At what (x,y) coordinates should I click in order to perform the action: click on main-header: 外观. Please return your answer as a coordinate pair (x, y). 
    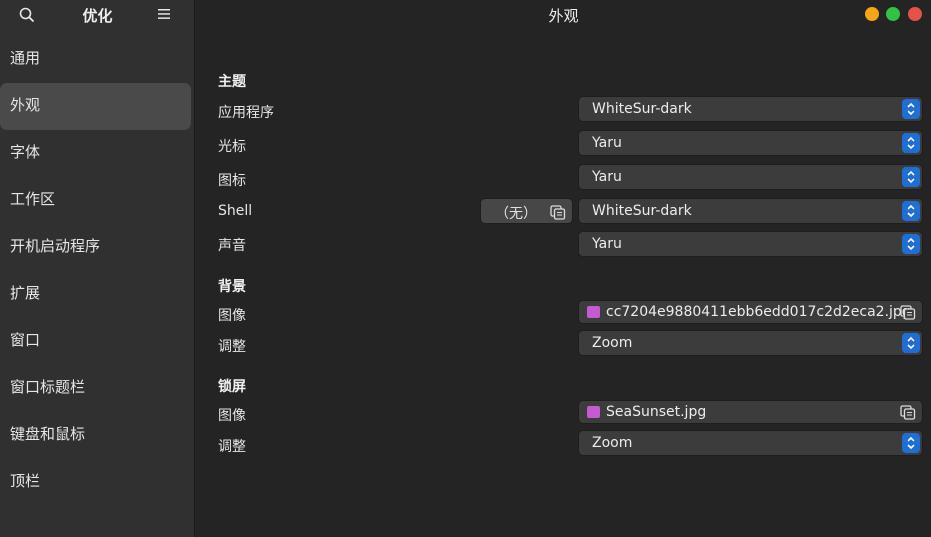
    Looking at the image, I should click on (563, 15).